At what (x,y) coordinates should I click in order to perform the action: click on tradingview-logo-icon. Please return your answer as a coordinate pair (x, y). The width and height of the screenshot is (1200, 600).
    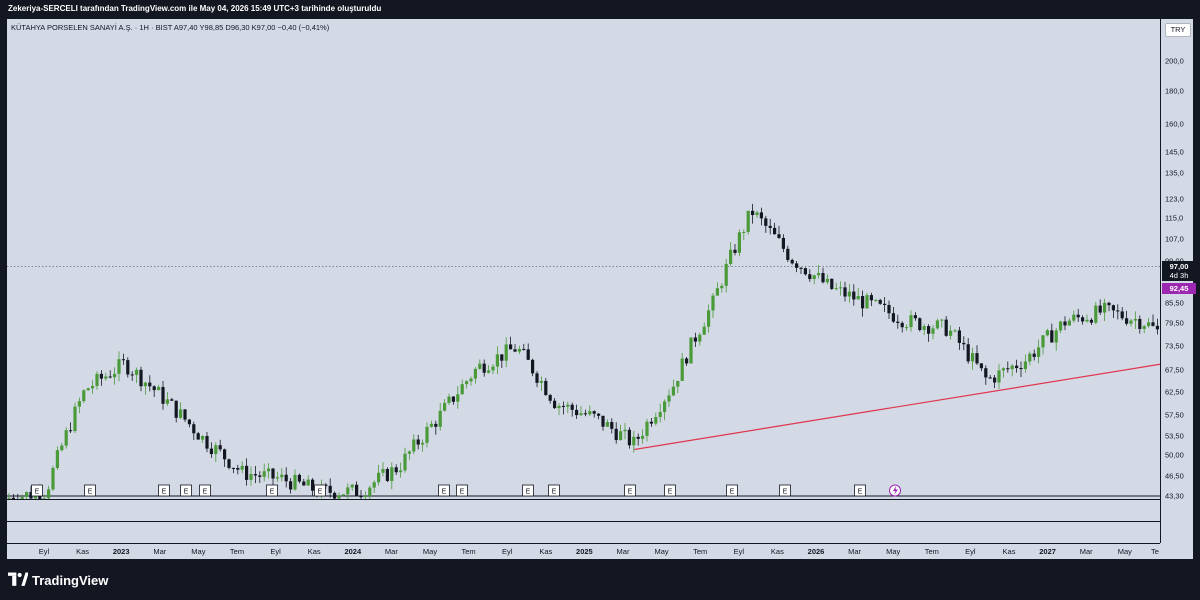
    Looking at the image, I should click on (18, 579).